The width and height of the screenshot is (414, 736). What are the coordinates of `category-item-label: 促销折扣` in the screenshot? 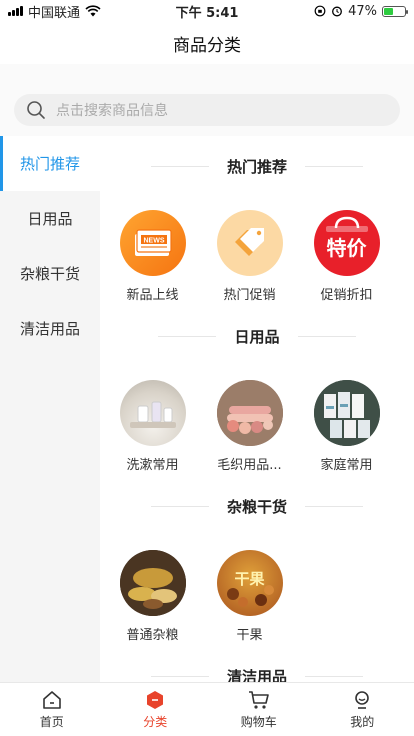 It's located at (346, 295).